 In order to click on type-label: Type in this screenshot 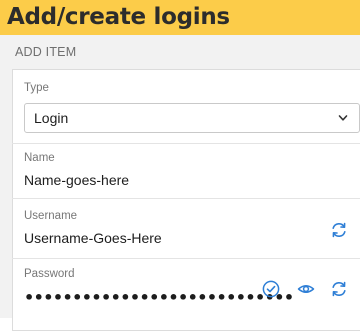, I will do `click(36, 88)`.